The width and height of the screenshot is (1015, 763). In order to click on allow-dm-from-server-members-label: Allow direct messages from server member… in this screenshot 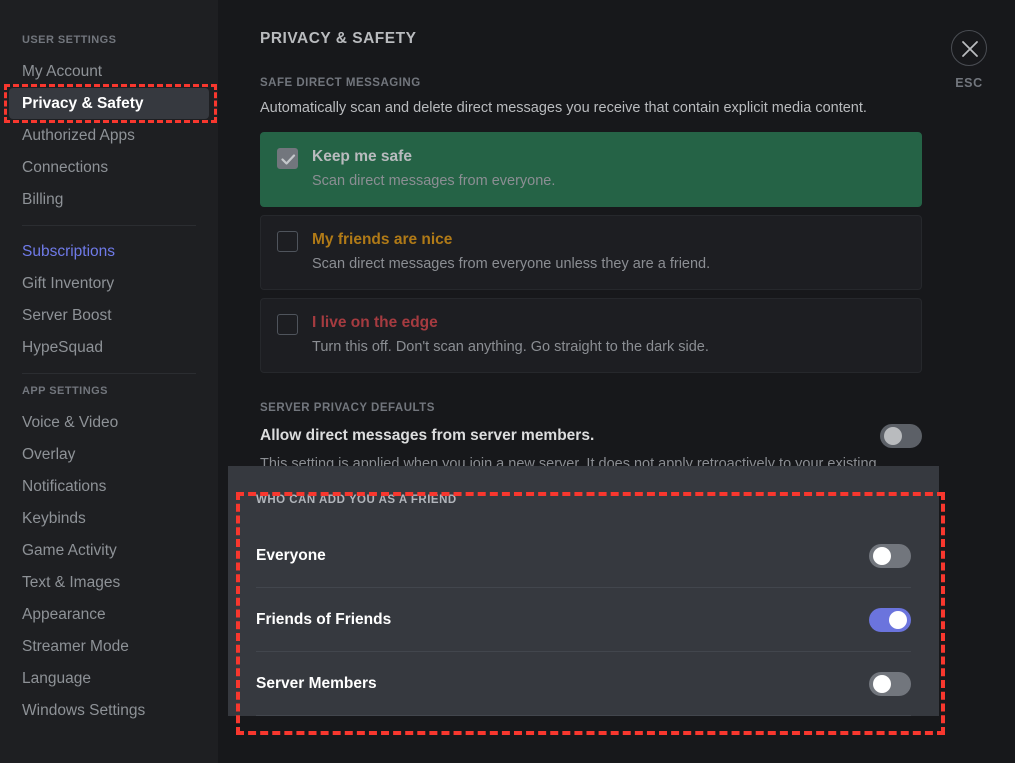, I will do `click(427, 435)`.